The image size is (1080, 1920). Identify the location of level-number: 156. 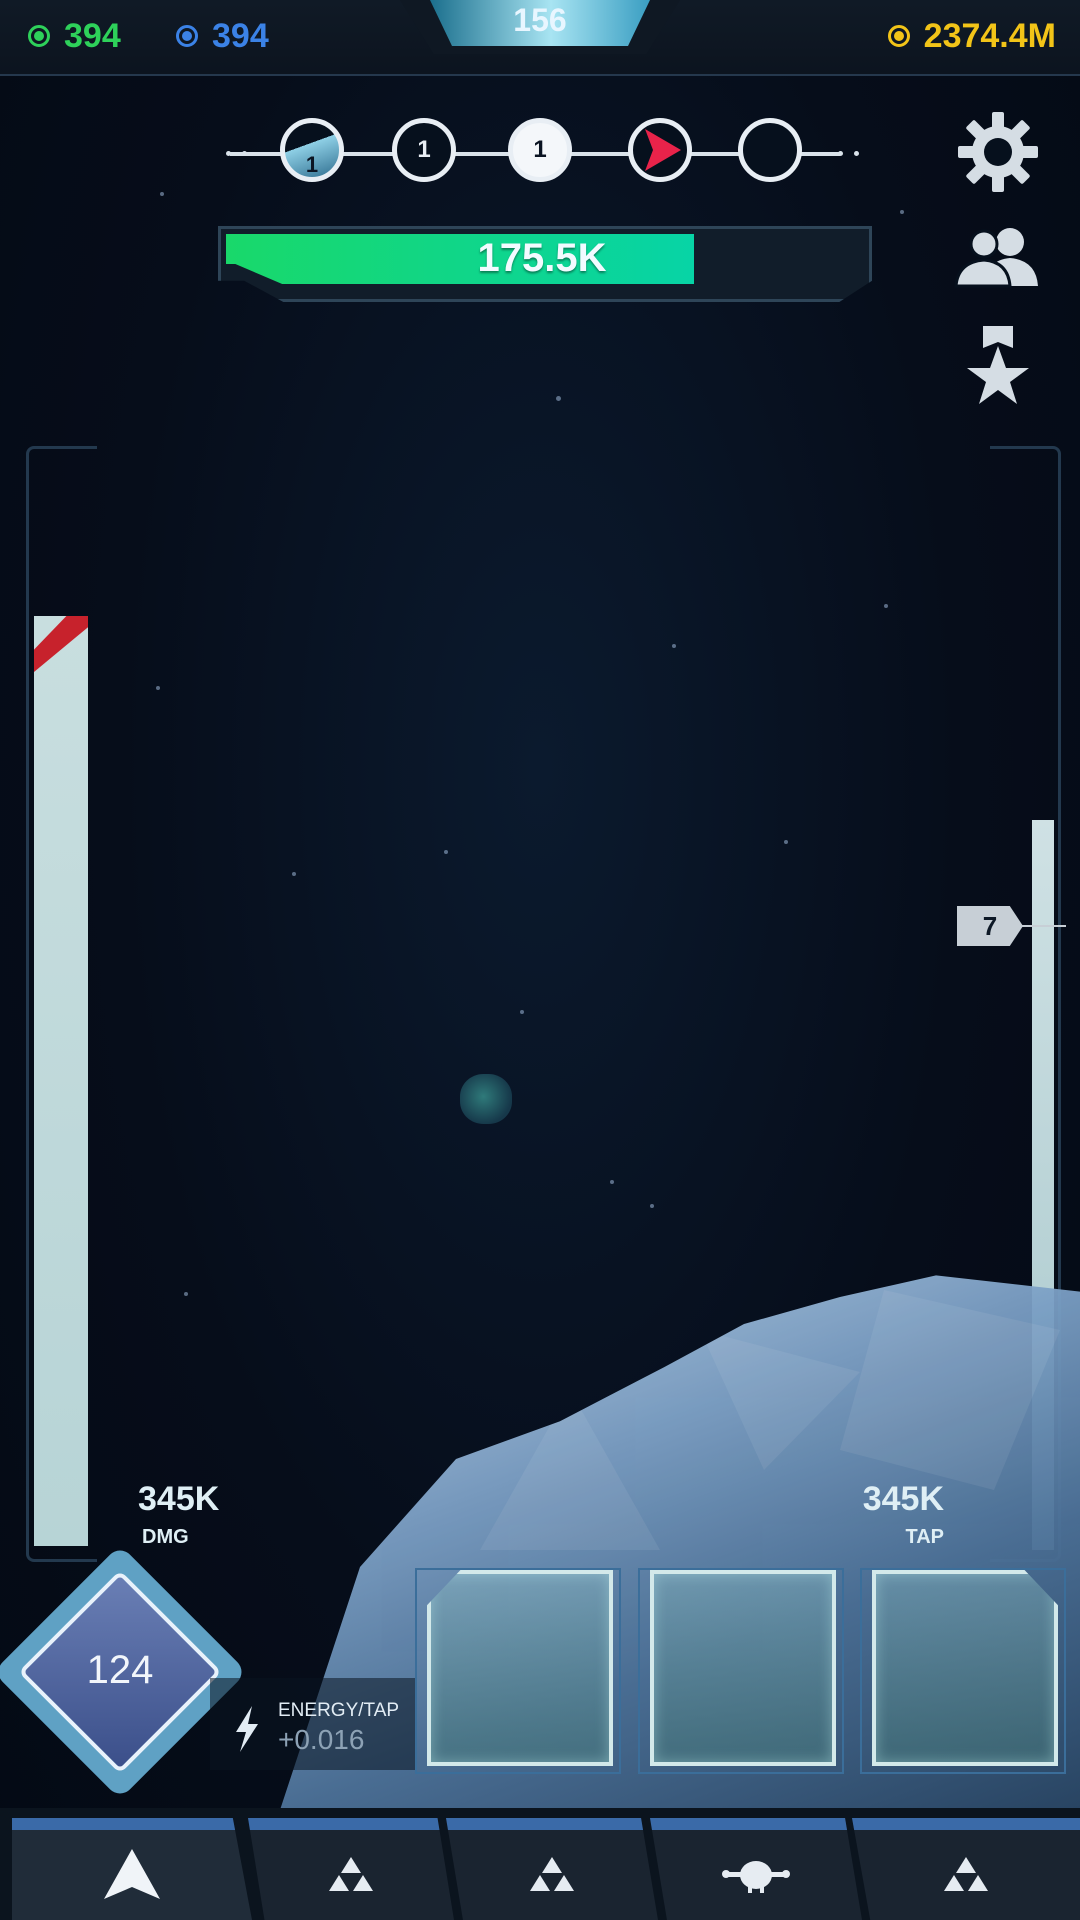
(540, 20).